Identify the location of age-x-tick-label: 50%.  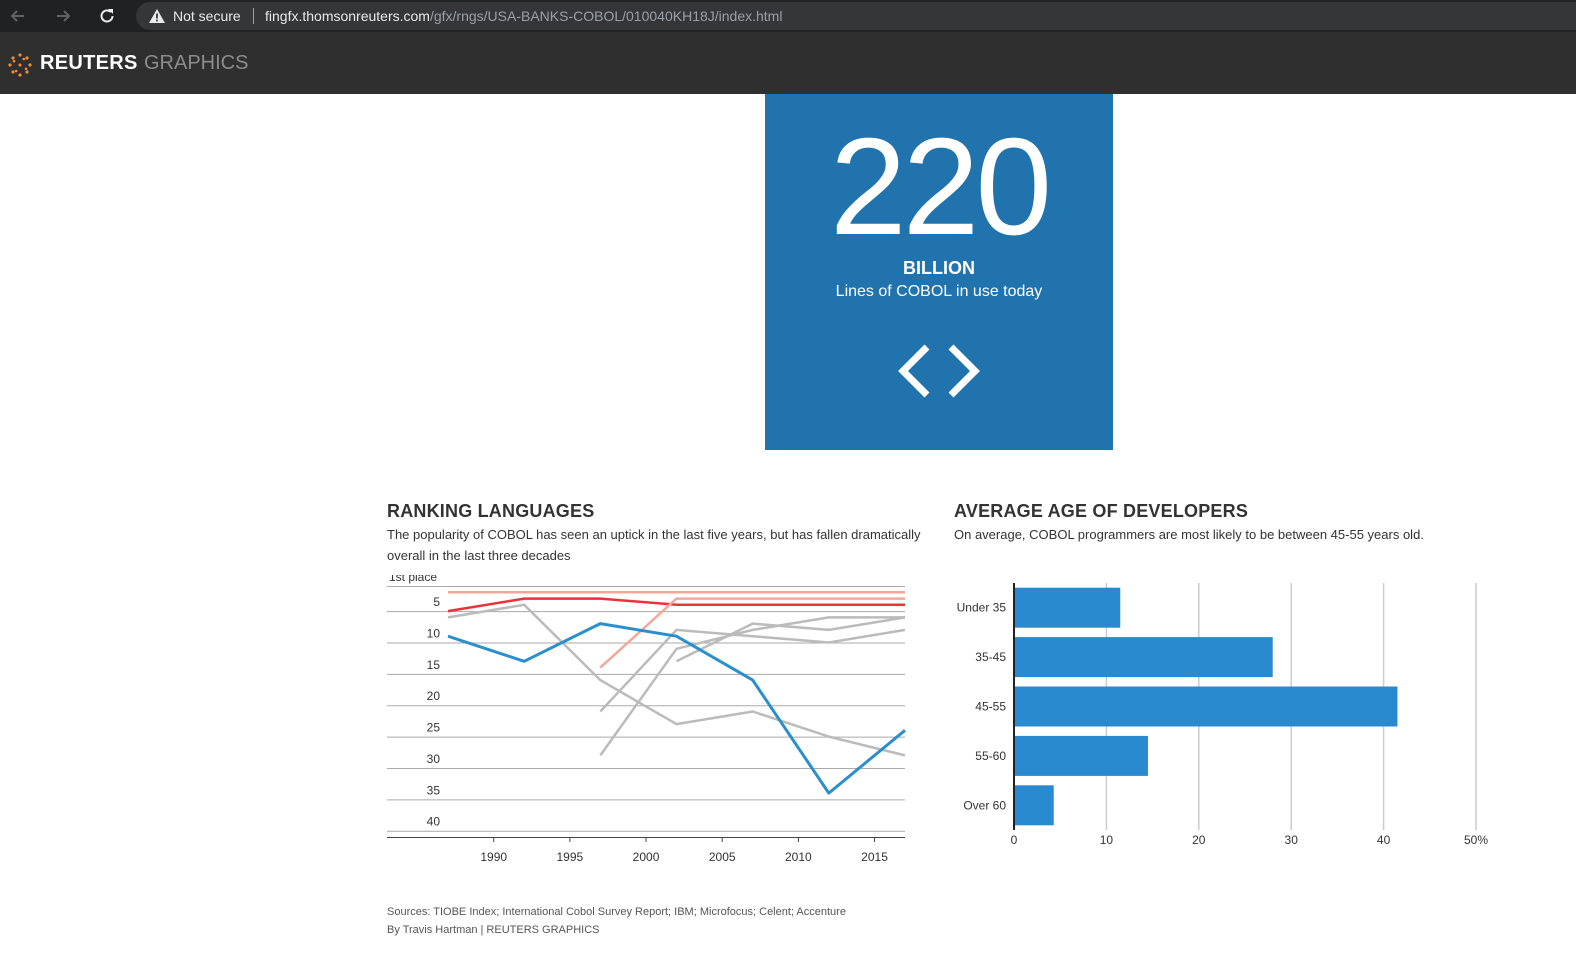
(1476, 840).